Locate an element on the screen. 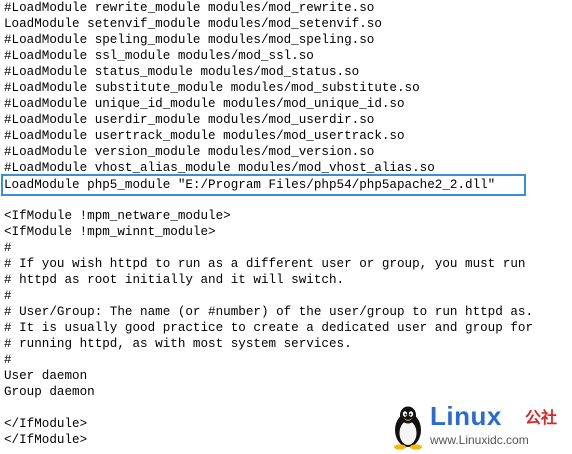 Image resolution: width=572 pixels, height=454 pixels. code-line: Group daemon is located at coordinates (49, 392).